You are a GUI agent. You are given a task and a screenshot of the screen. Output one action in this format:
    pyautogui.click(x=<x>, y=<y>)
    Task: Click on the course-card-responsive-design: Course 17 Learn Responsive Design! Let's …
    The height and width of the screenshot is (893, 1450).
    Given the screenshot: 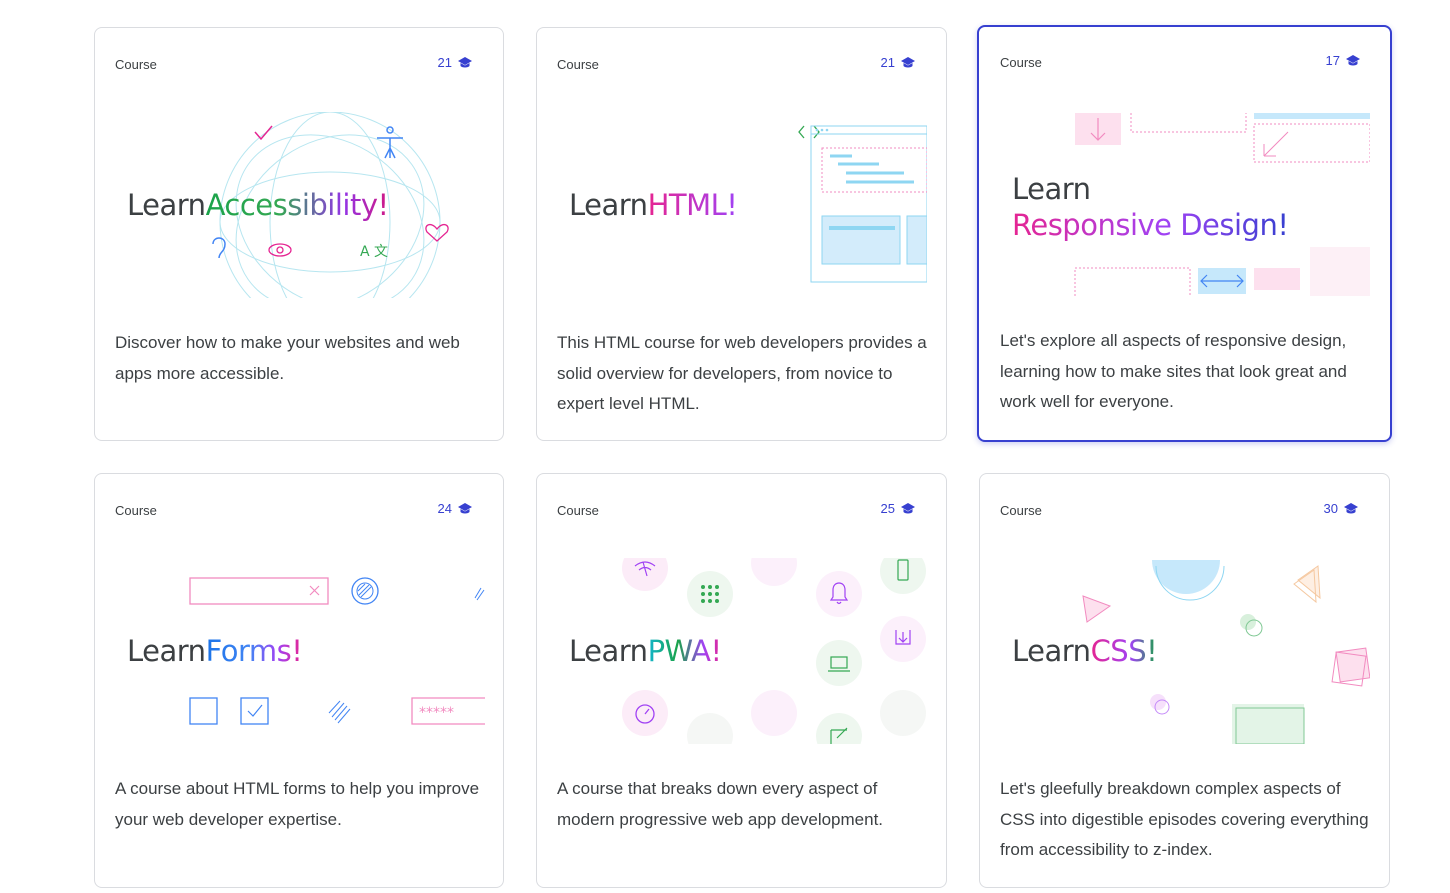 What is the action you would take?
    pyautogui.click(x=1184, y=233)
    